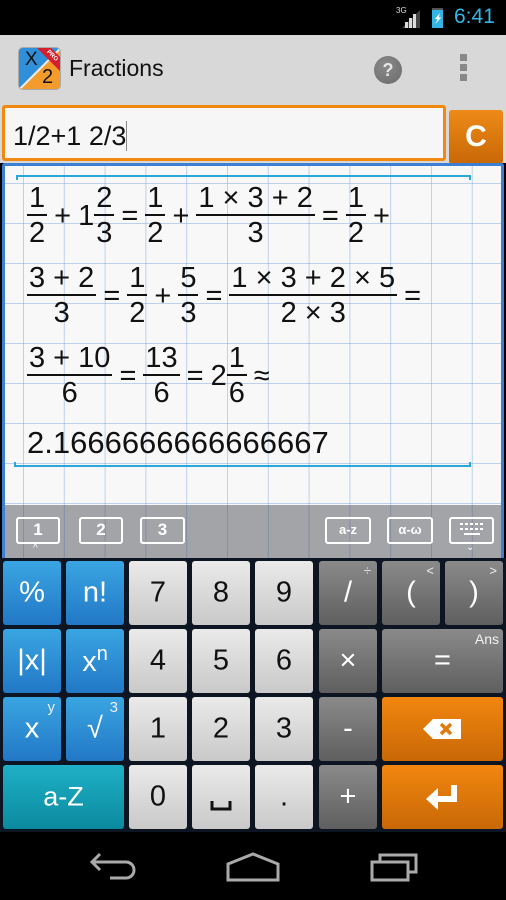 This screenshot has height=900, width=506. Describe the element at coordinates (236, 376) in the screenshot. I see `fraction: 16` at that location.